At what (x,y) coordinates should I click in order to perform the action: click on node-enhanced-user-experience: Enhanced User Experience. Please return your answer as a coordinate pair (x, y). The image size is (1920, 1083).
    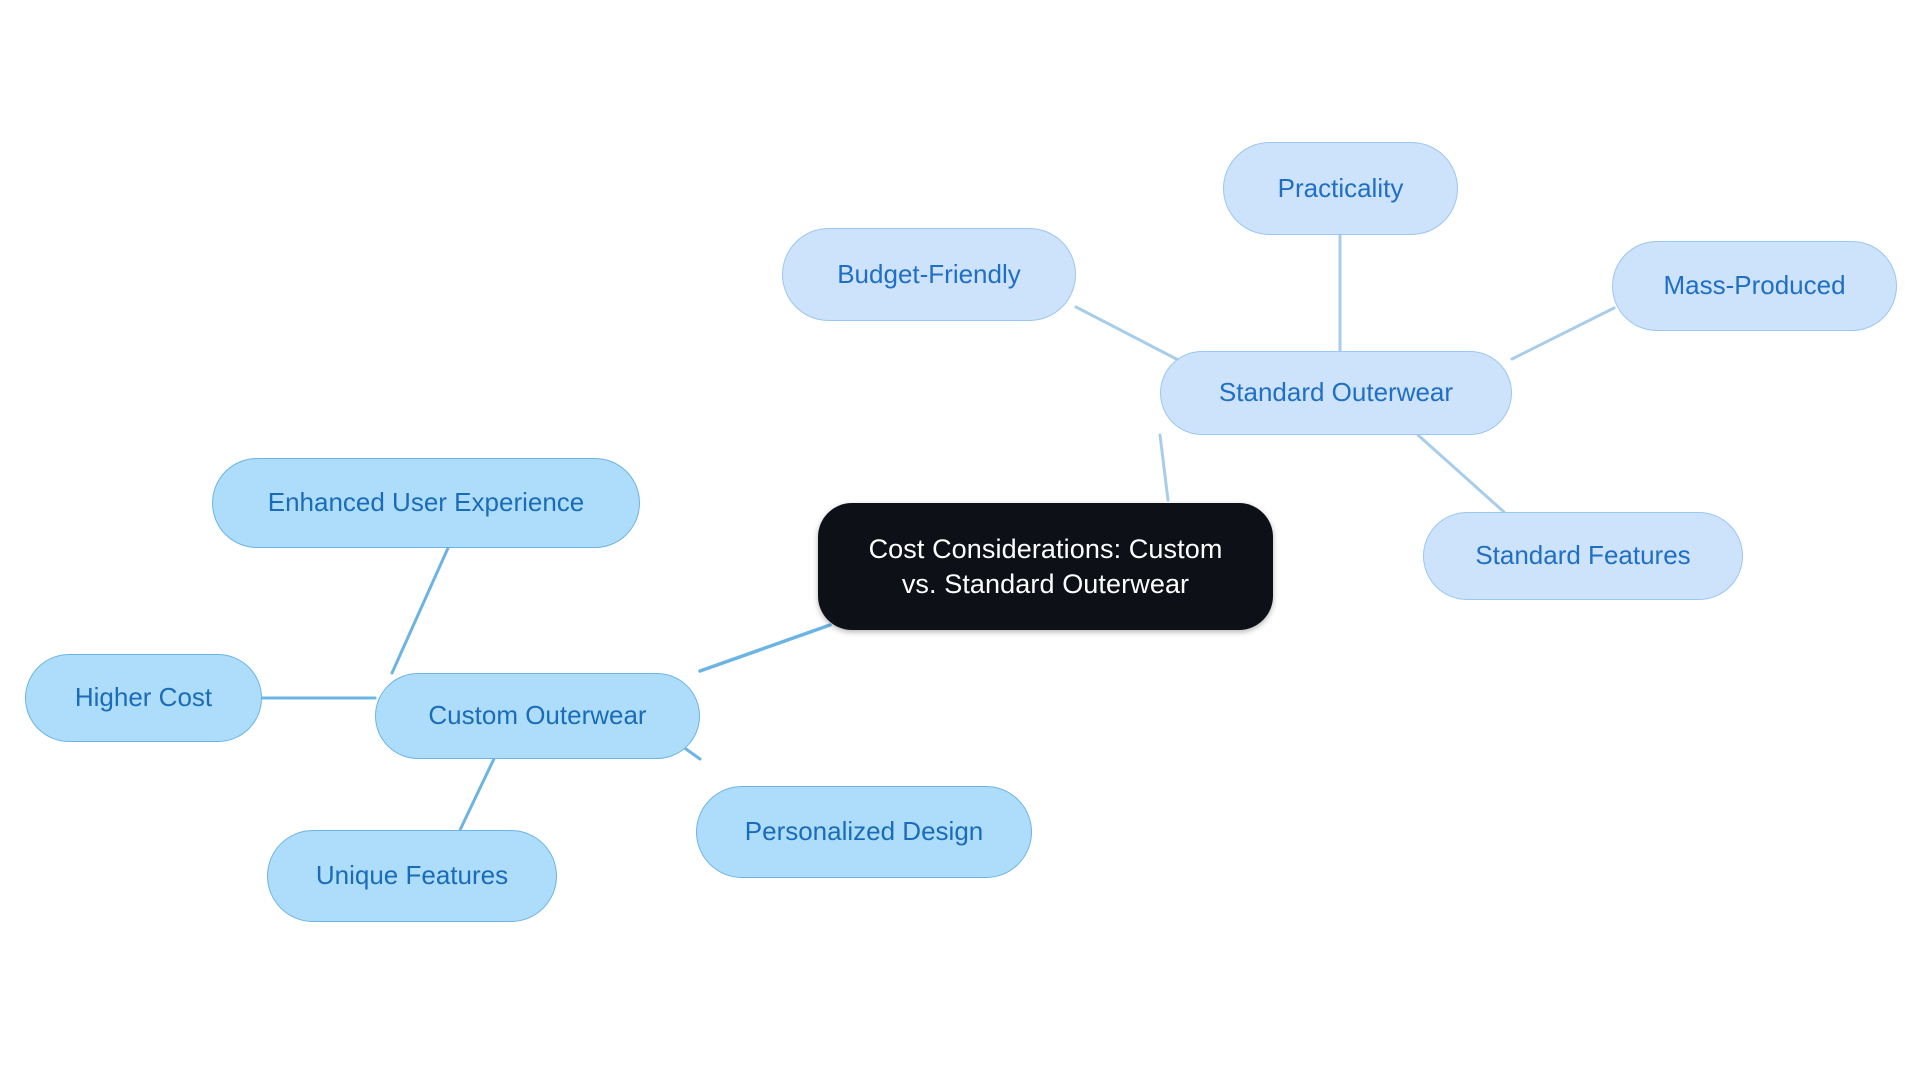
    Looking at the image, I should click on (426, 503).